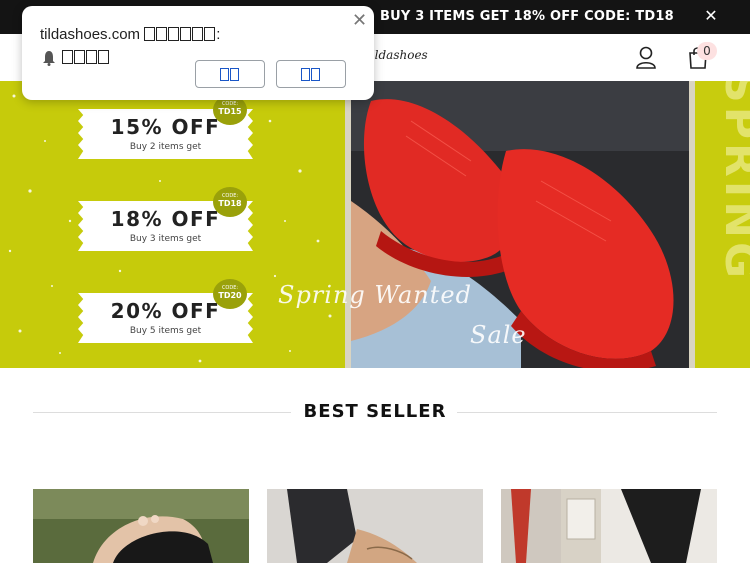 This screenshot has width=750, height=563. What do you see at coordinates (165, 147) in the screenshot?
I see `coupon-subtitle: Buy 2 items get` at bounding box center [165, 147].